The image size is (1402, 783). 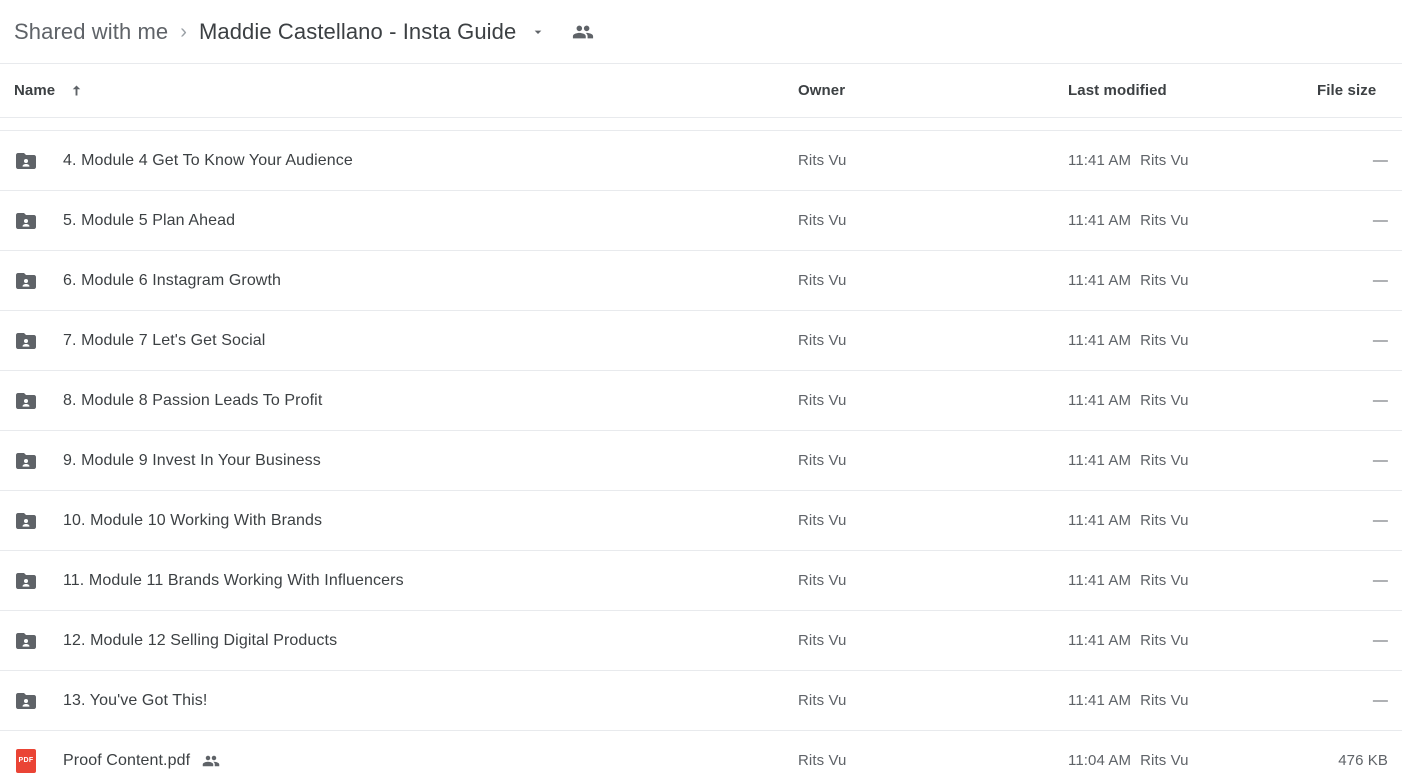 What do you see at coordinates (200, 640) in the screenshot?
I see `file-name-label: 12. Module 12 Selling Digital Products` at bounding box center [200, 640].